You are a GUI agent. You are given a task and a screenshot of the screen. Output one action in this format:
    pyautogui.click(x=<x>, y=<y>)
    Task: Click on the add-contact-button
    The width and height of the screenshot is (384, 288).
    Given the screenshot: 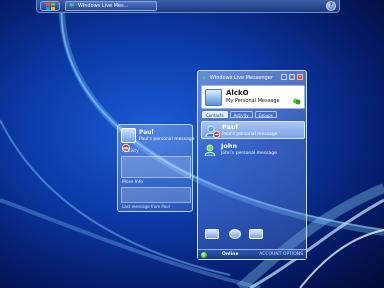 What is the action you would take?
    pyautogui.click(x=212, y=234)
    